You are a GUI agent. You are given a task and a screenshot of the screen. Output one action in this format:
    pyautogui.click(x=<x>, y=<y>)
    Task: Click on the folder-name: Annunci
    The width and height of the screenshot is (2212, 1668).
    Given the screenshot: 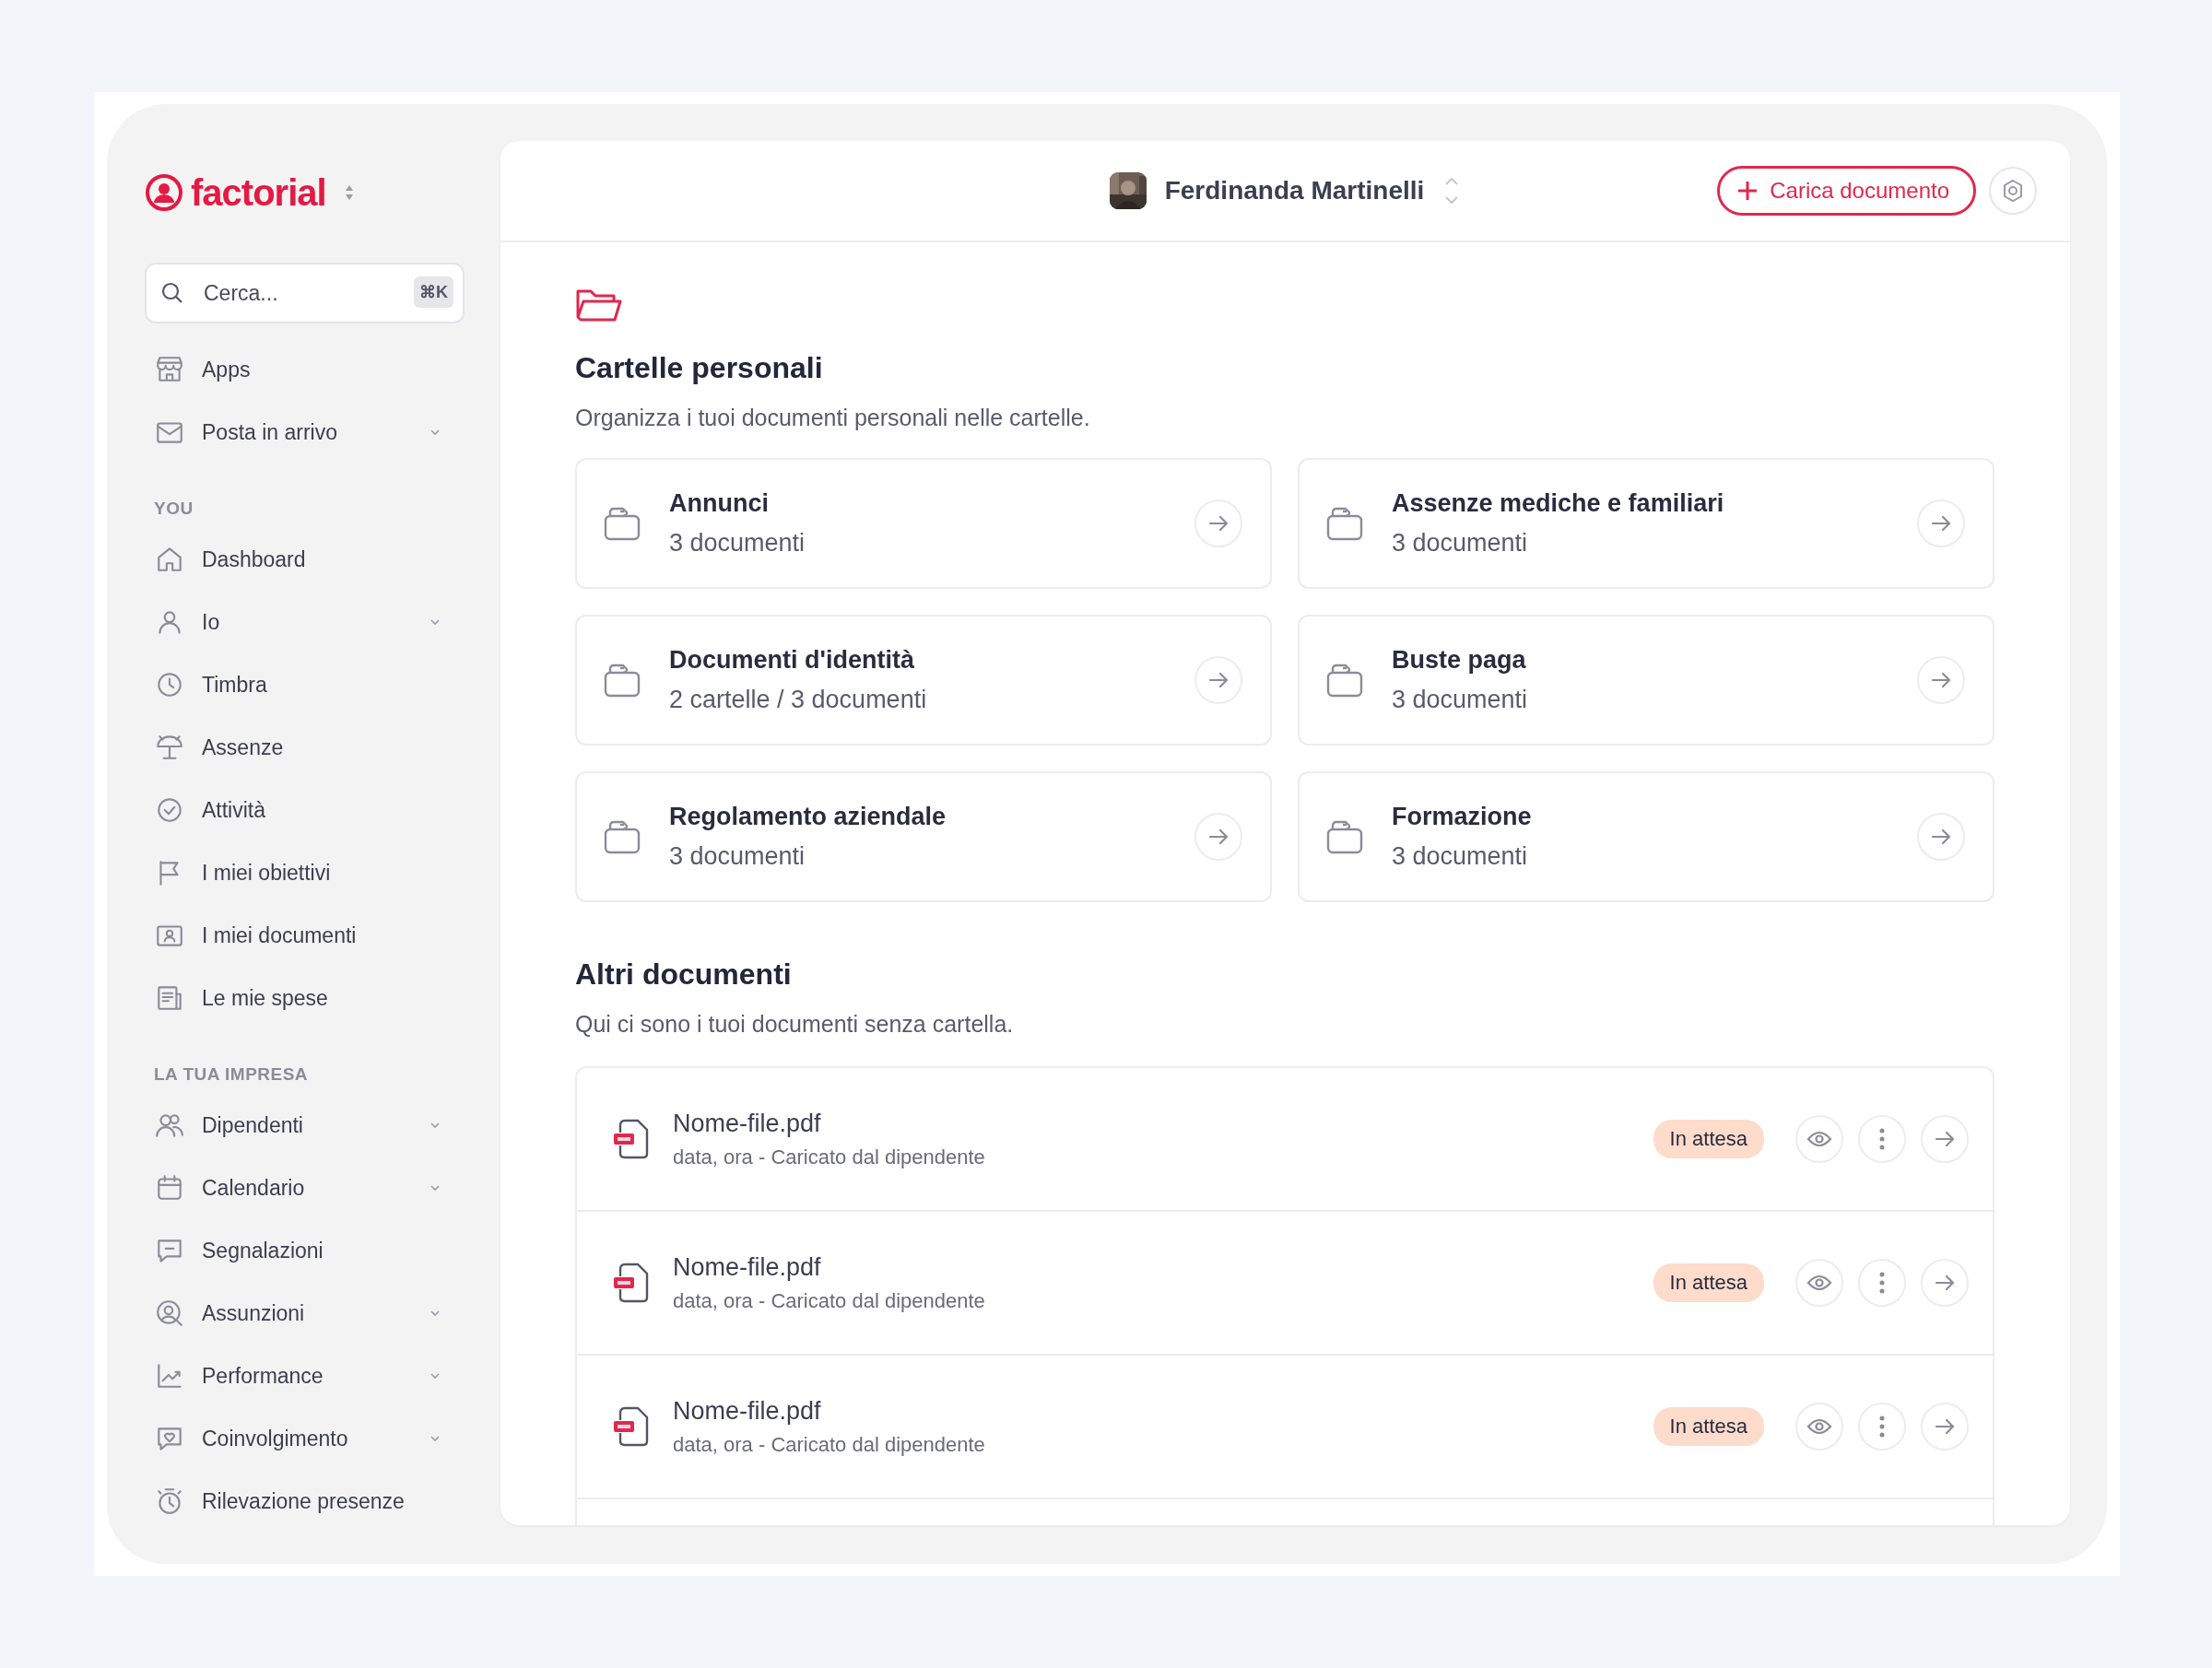 What is the action you would take?
    pyautogui.click(x=719, y=503)
    